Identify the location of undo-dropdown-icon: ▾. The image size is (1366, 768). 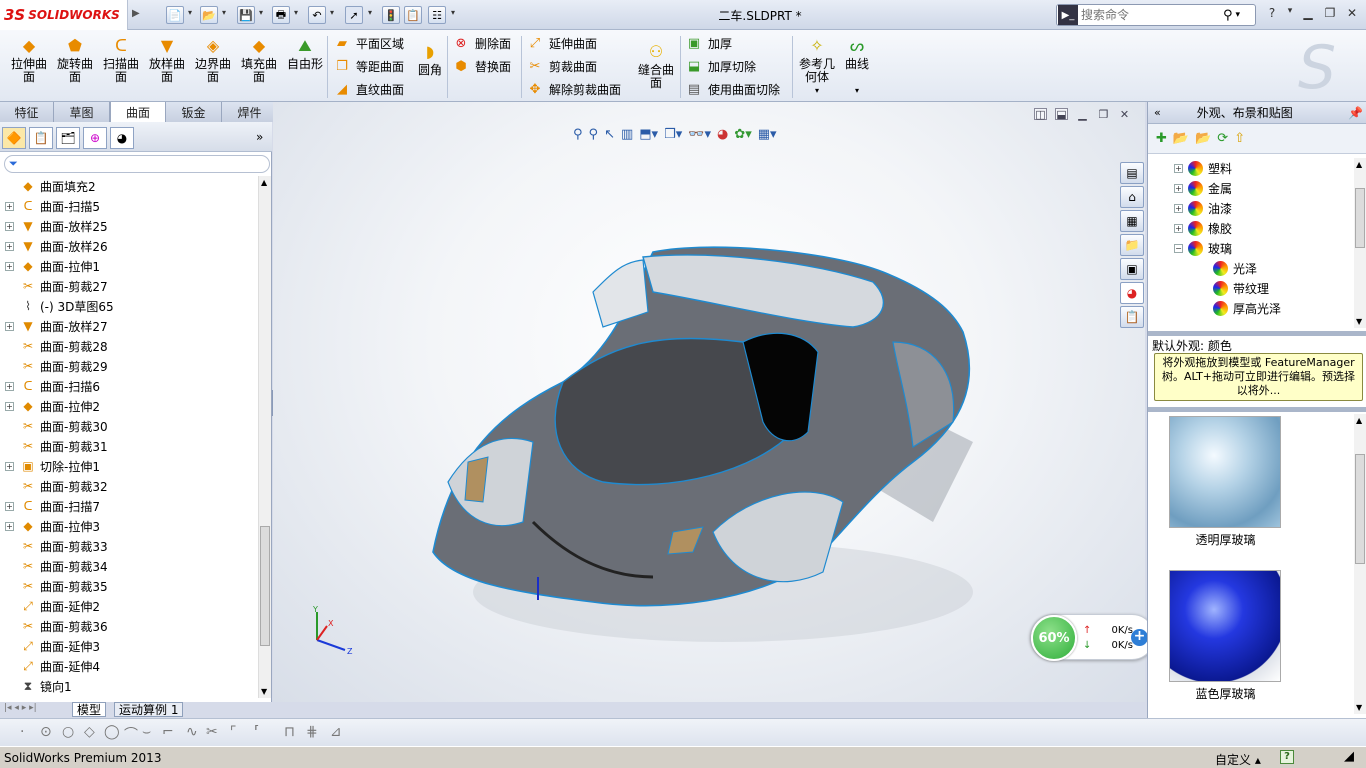
(332, 12).